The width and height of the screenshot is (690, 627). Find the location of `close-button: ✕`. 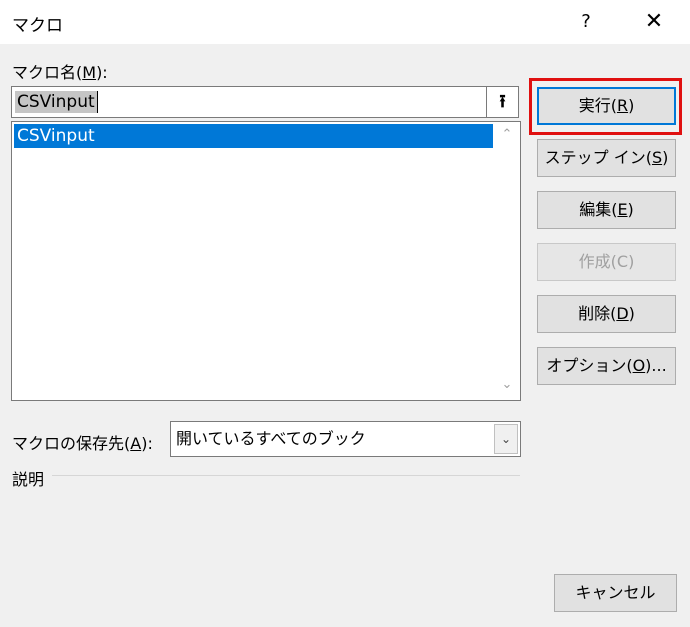

close-button: ✕ is located at coordinates (654, 22).